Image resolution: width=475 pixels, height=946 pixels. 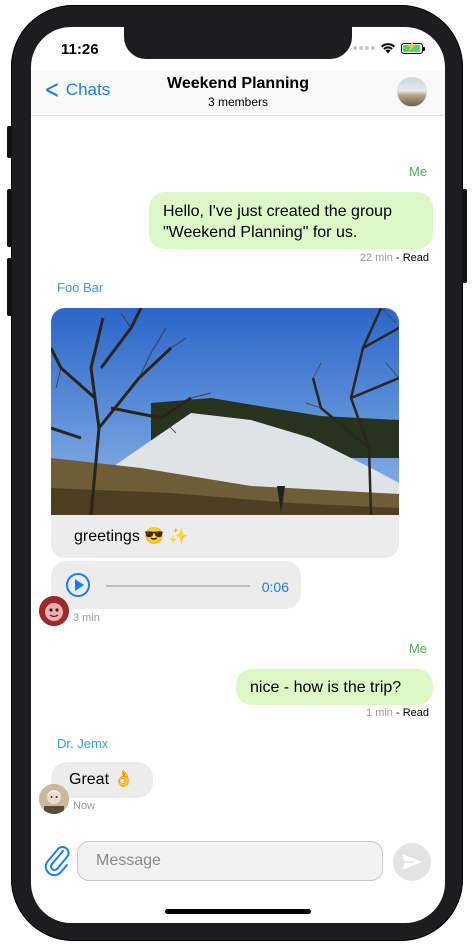 What do you see at coordinates (83, 743) in the screenshot?
I see `sender-name: Dr. Jemx` at bounding box center [83, 743].